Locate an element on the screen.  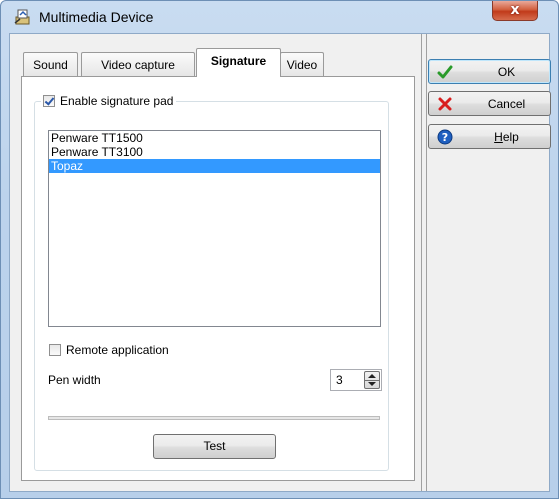
test-progress-bar is located at coordinates (214, 418).